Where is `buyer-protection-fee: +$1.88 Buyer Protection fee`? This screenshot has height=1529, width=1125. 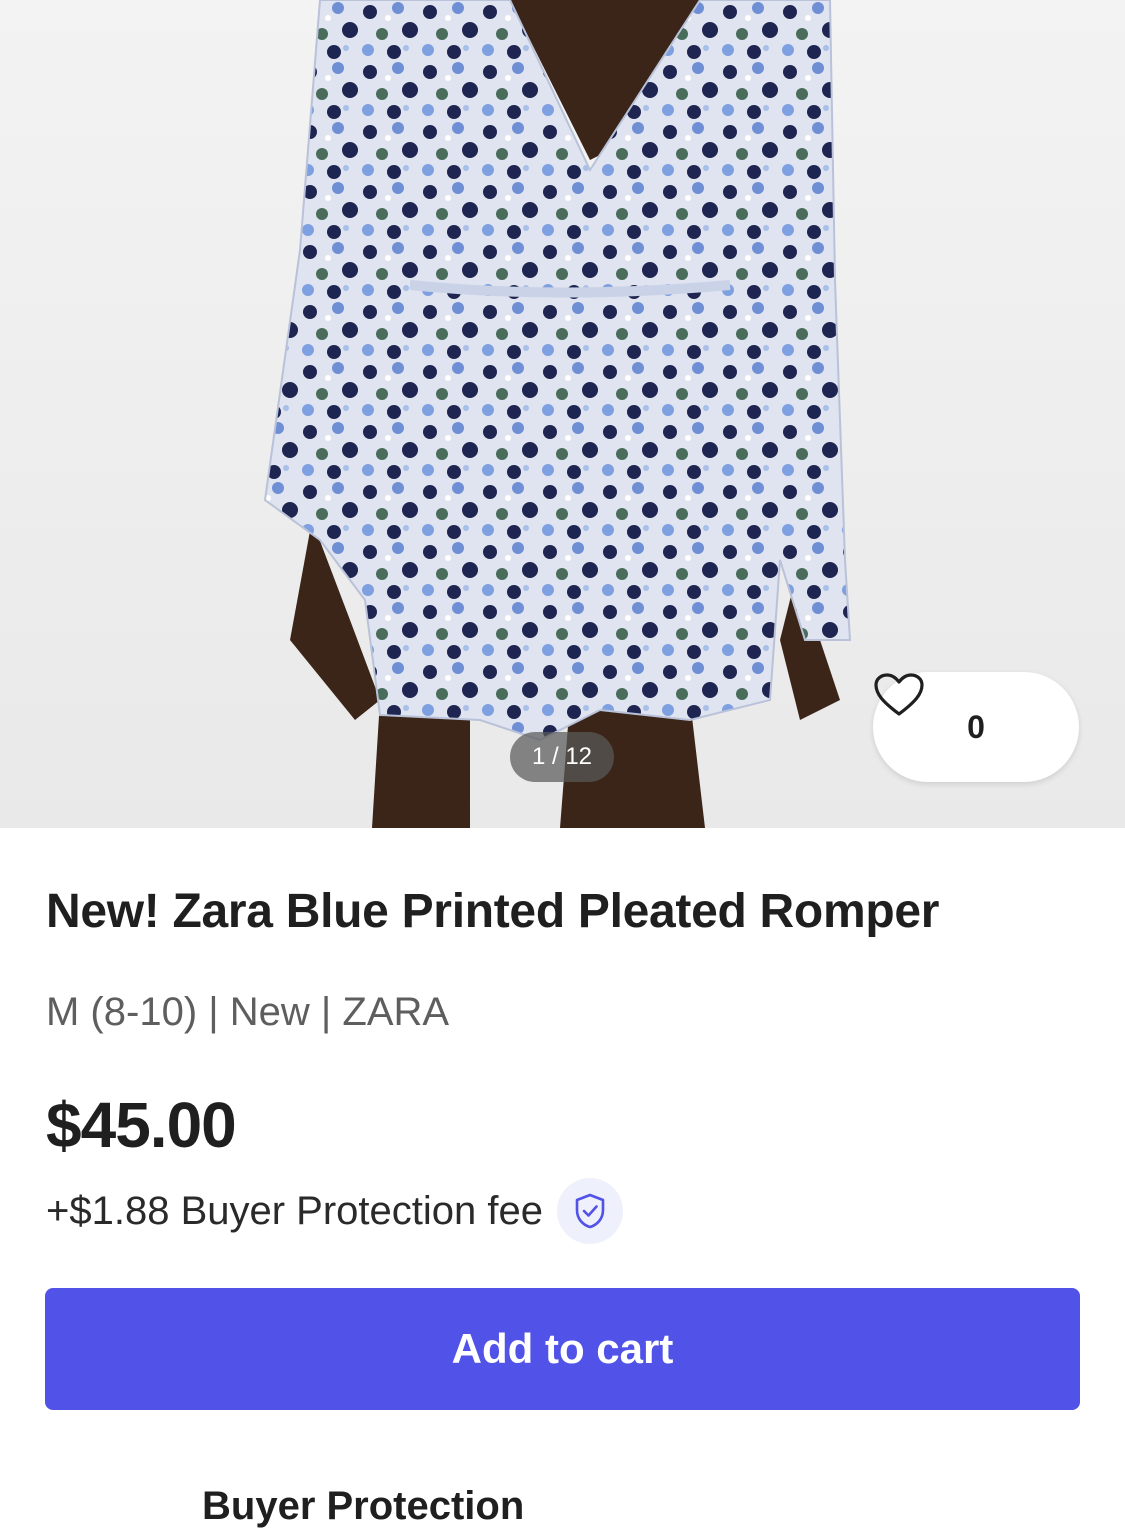
buyer-protection-fee: +$1.88 Buyer Protection fee is located at coordinates (334, 1211).